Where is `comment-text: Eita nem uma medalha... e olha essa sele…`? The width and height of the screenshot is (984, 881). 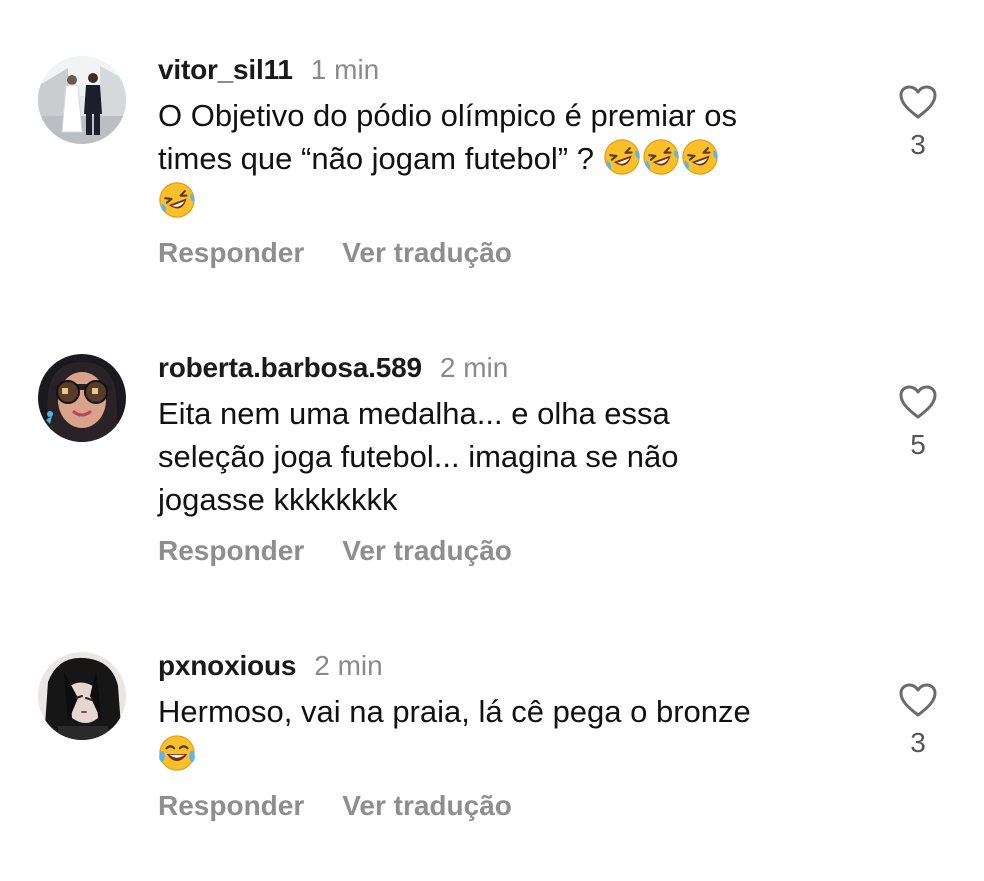
comment-text: Eita nem uma medalha... e olha essa sele… is located at coordinates (508, 456).